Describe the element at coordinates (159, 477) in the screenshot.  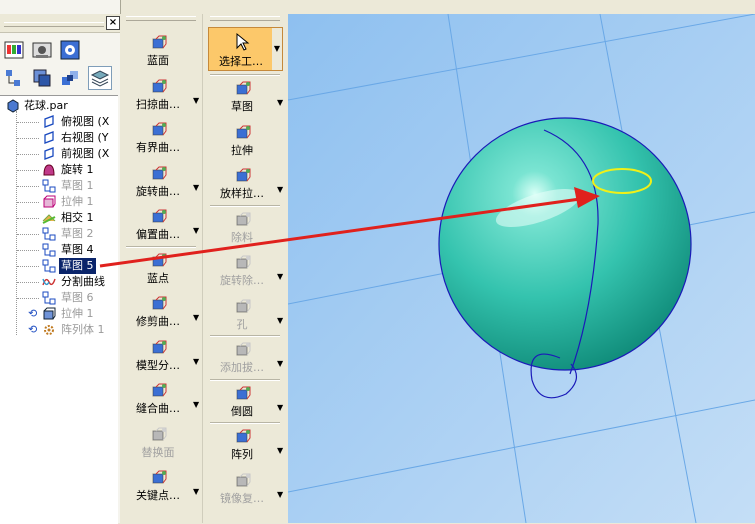
I see `keypoint-icon` at that location.